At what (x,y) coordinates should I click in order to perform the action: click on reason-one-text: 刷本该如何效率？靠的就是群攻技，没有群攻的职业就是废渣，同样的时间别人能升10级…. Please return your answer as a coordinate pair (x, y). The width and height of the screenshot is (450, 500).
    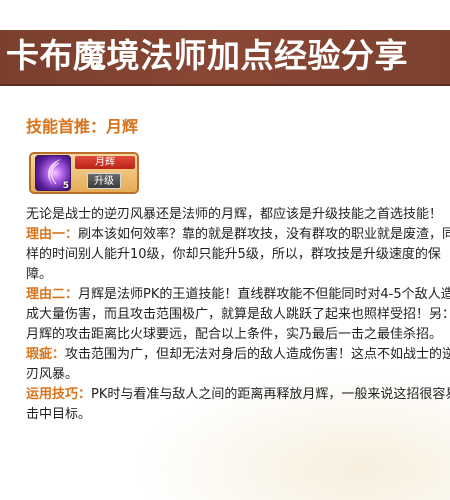
    Looking at the image, I should click on (238, 254).